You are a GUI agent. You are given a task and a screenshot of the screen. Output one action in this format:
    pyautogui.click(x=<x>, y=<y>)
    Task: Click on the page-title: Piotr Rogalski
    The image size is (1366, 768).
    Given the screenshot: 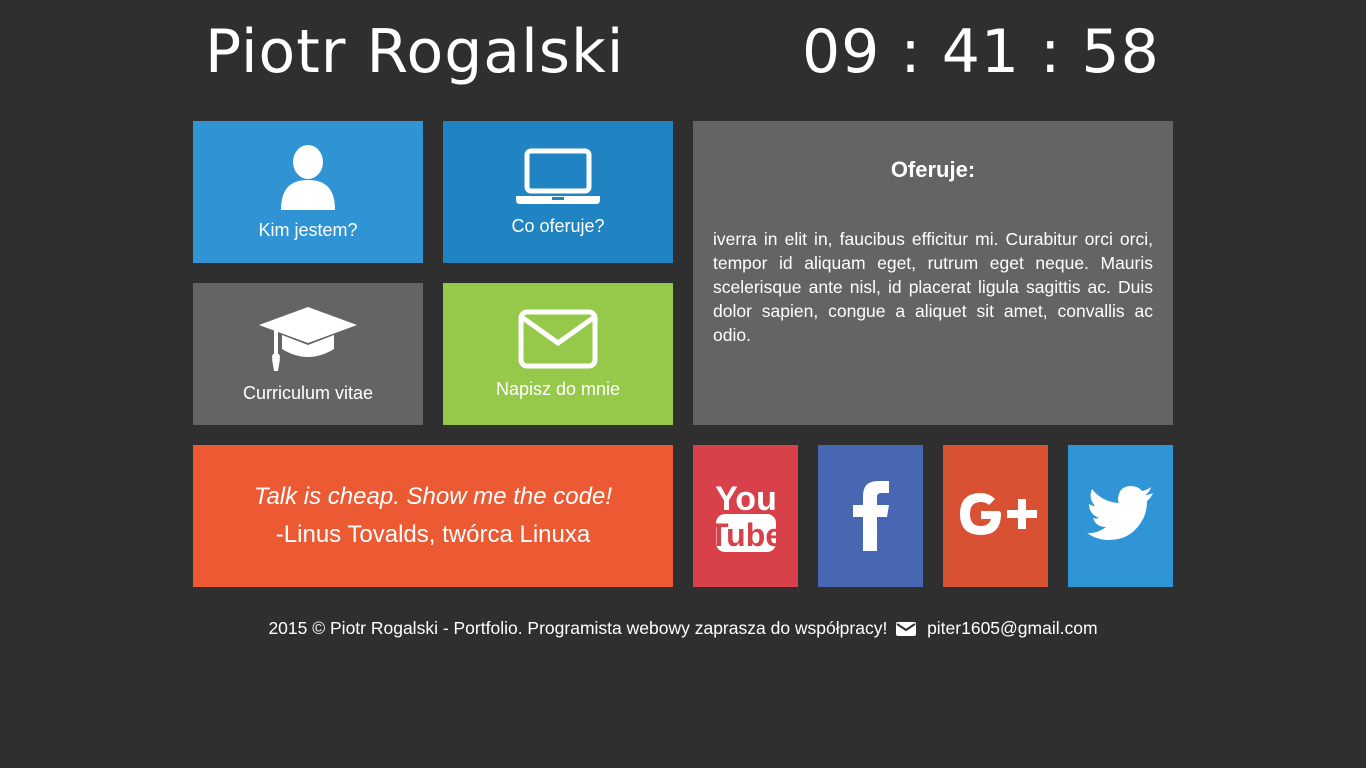 What is the action you would take?
    pyautogui.click(x=415, y=52)
    